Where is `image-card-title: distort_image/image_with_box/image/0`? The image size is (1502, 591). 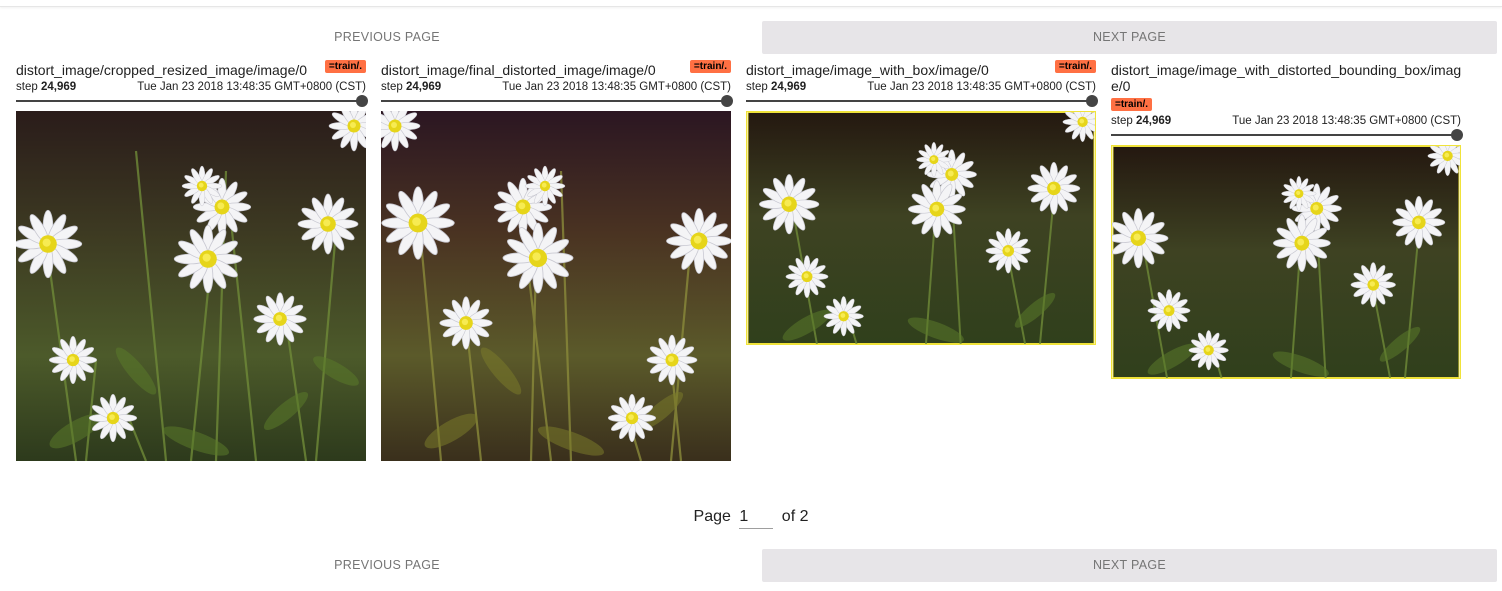 image-card-title: distort_image/image_with_box/image/0 is located at coordinates (867, 70).